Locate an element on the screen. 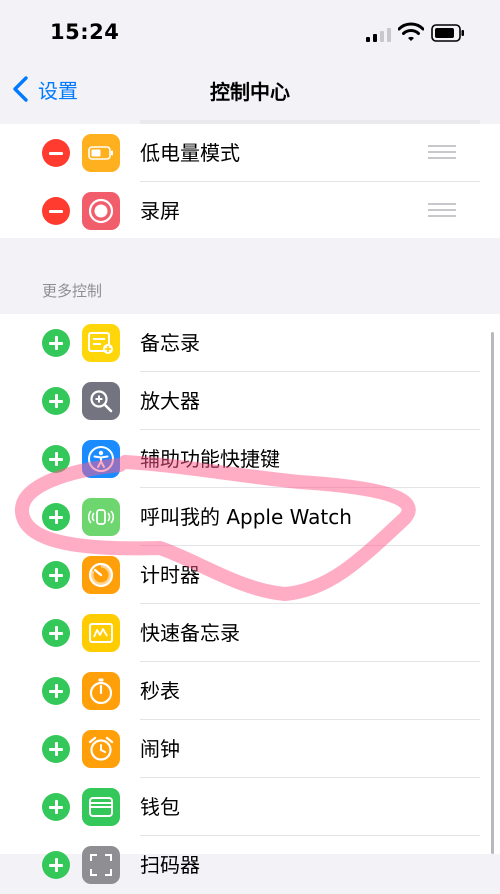 The width and height of the screenshot is (500, 894). ping-watch-app-icon is located at coordinates (101, 517).